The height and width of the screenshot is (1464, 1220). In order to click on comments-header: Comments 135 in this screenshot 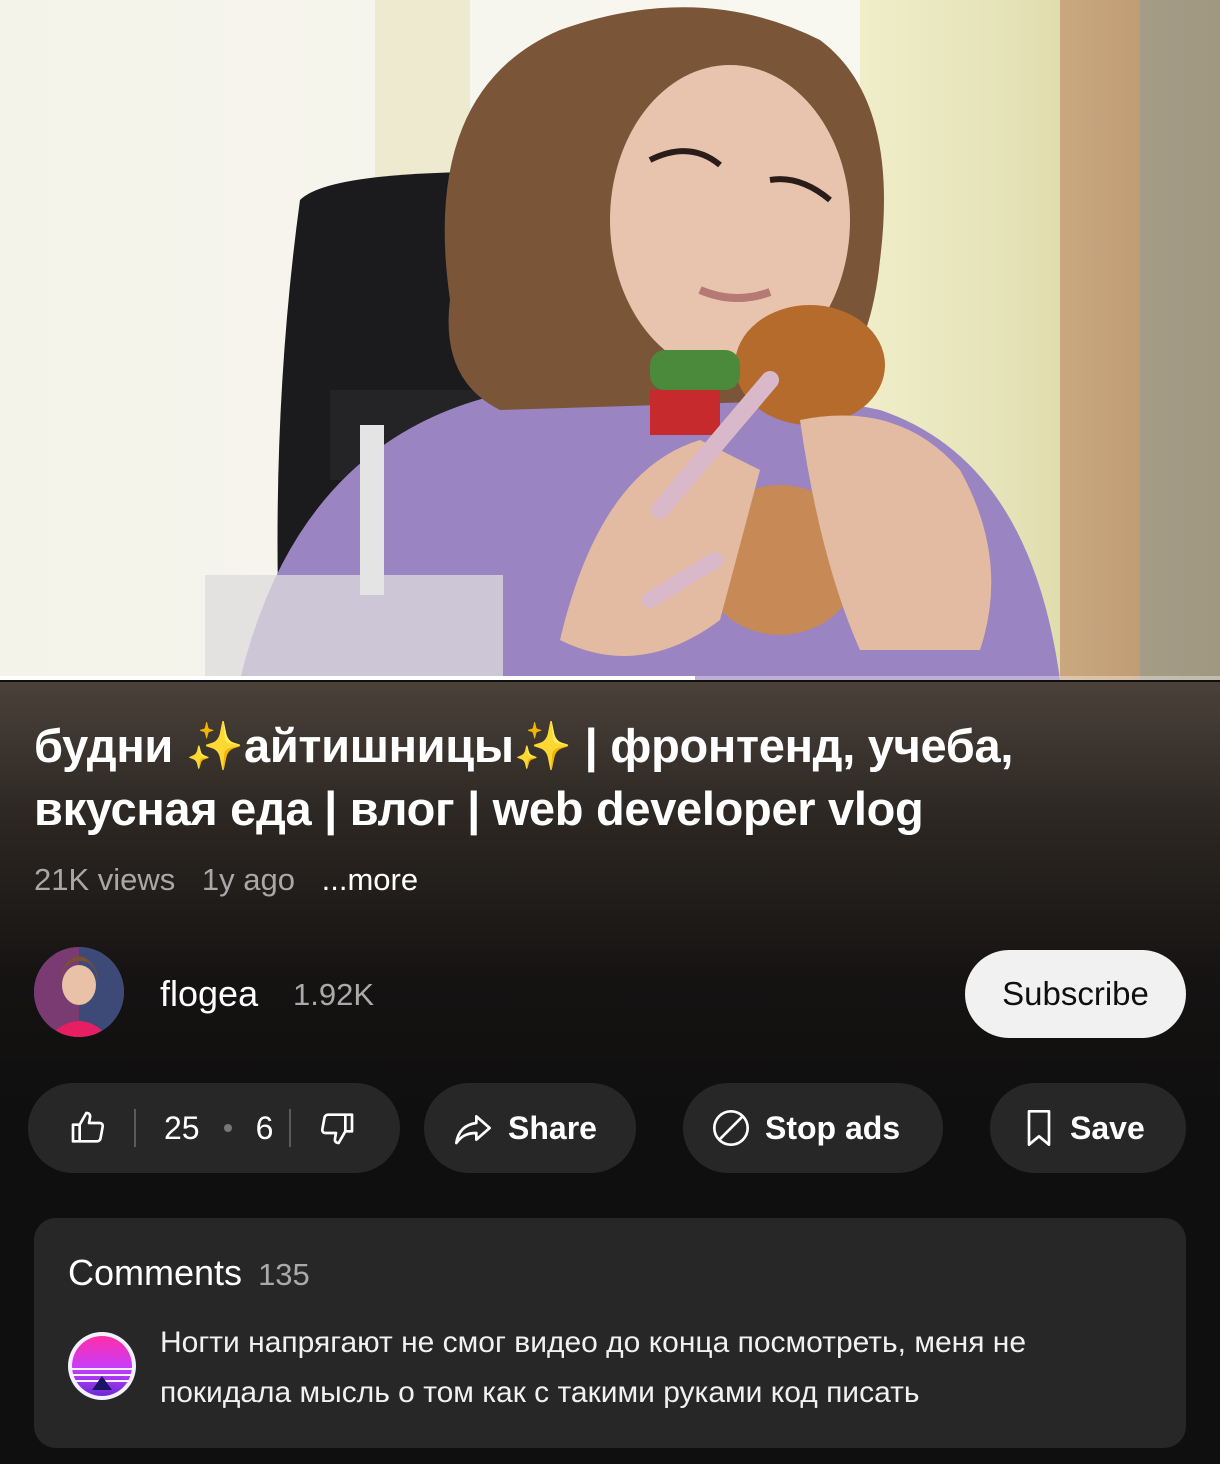, I will do `click(189, 1273)`.